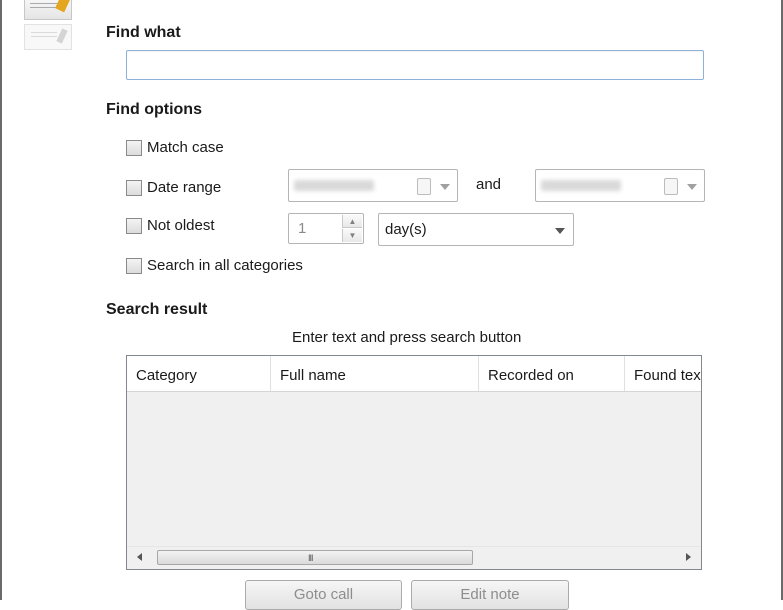 This screenshot has height=610, width=783. Describe the element at coordinates (663, 373) in the screenshot. I see `column-header-found-text: Found tex` at that location.